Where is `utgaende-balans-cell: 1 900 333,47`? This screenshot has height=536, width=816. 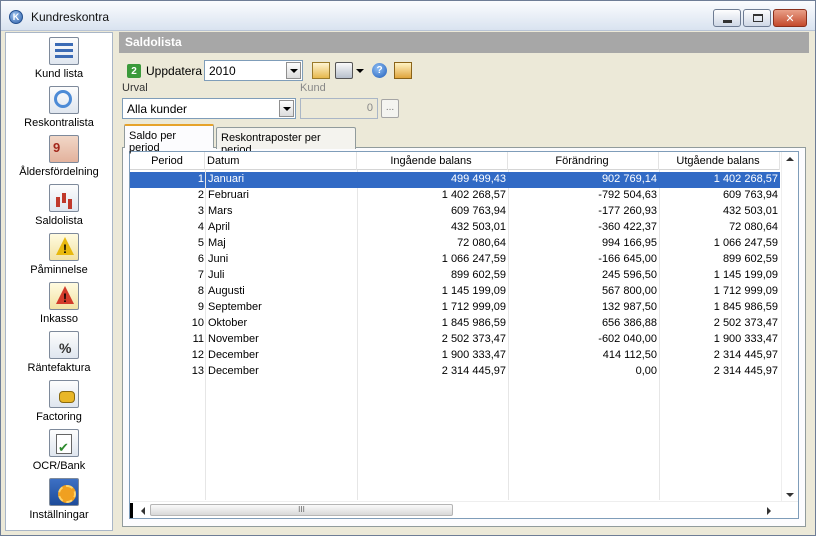 utgaende-balans-cell: 1 900 333,47 is located at coordinates (745, 339).